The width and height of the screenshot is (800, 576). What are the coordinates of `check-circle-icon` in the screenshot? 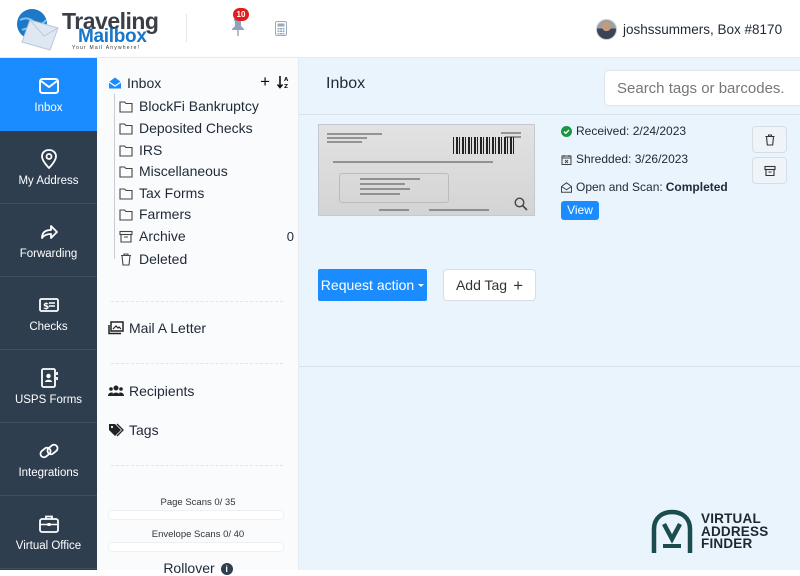 It's located at (566, 131).